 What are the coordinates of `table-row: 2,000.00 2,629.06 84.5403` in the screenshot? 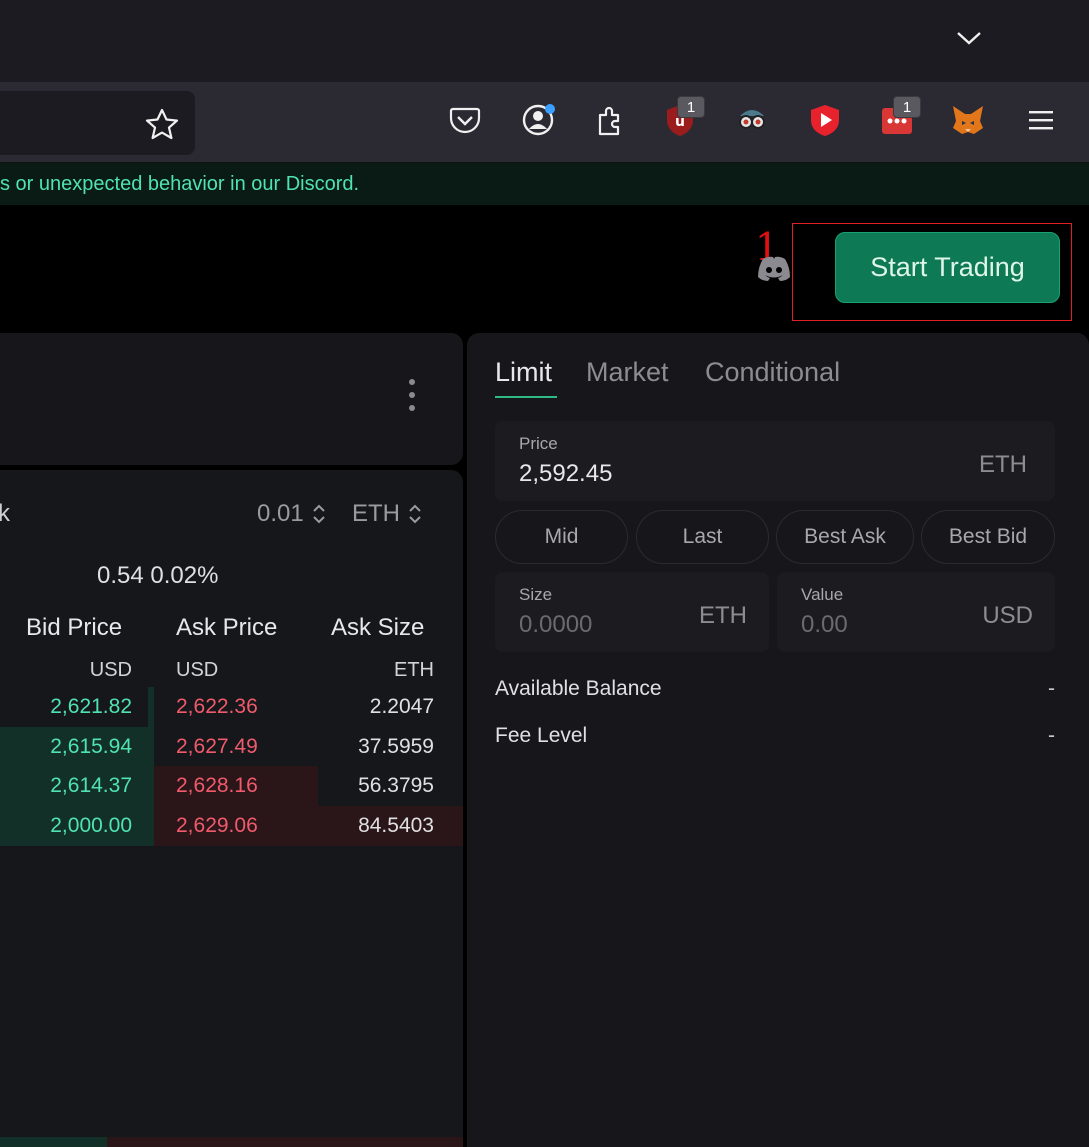 It's located at (231, 826).